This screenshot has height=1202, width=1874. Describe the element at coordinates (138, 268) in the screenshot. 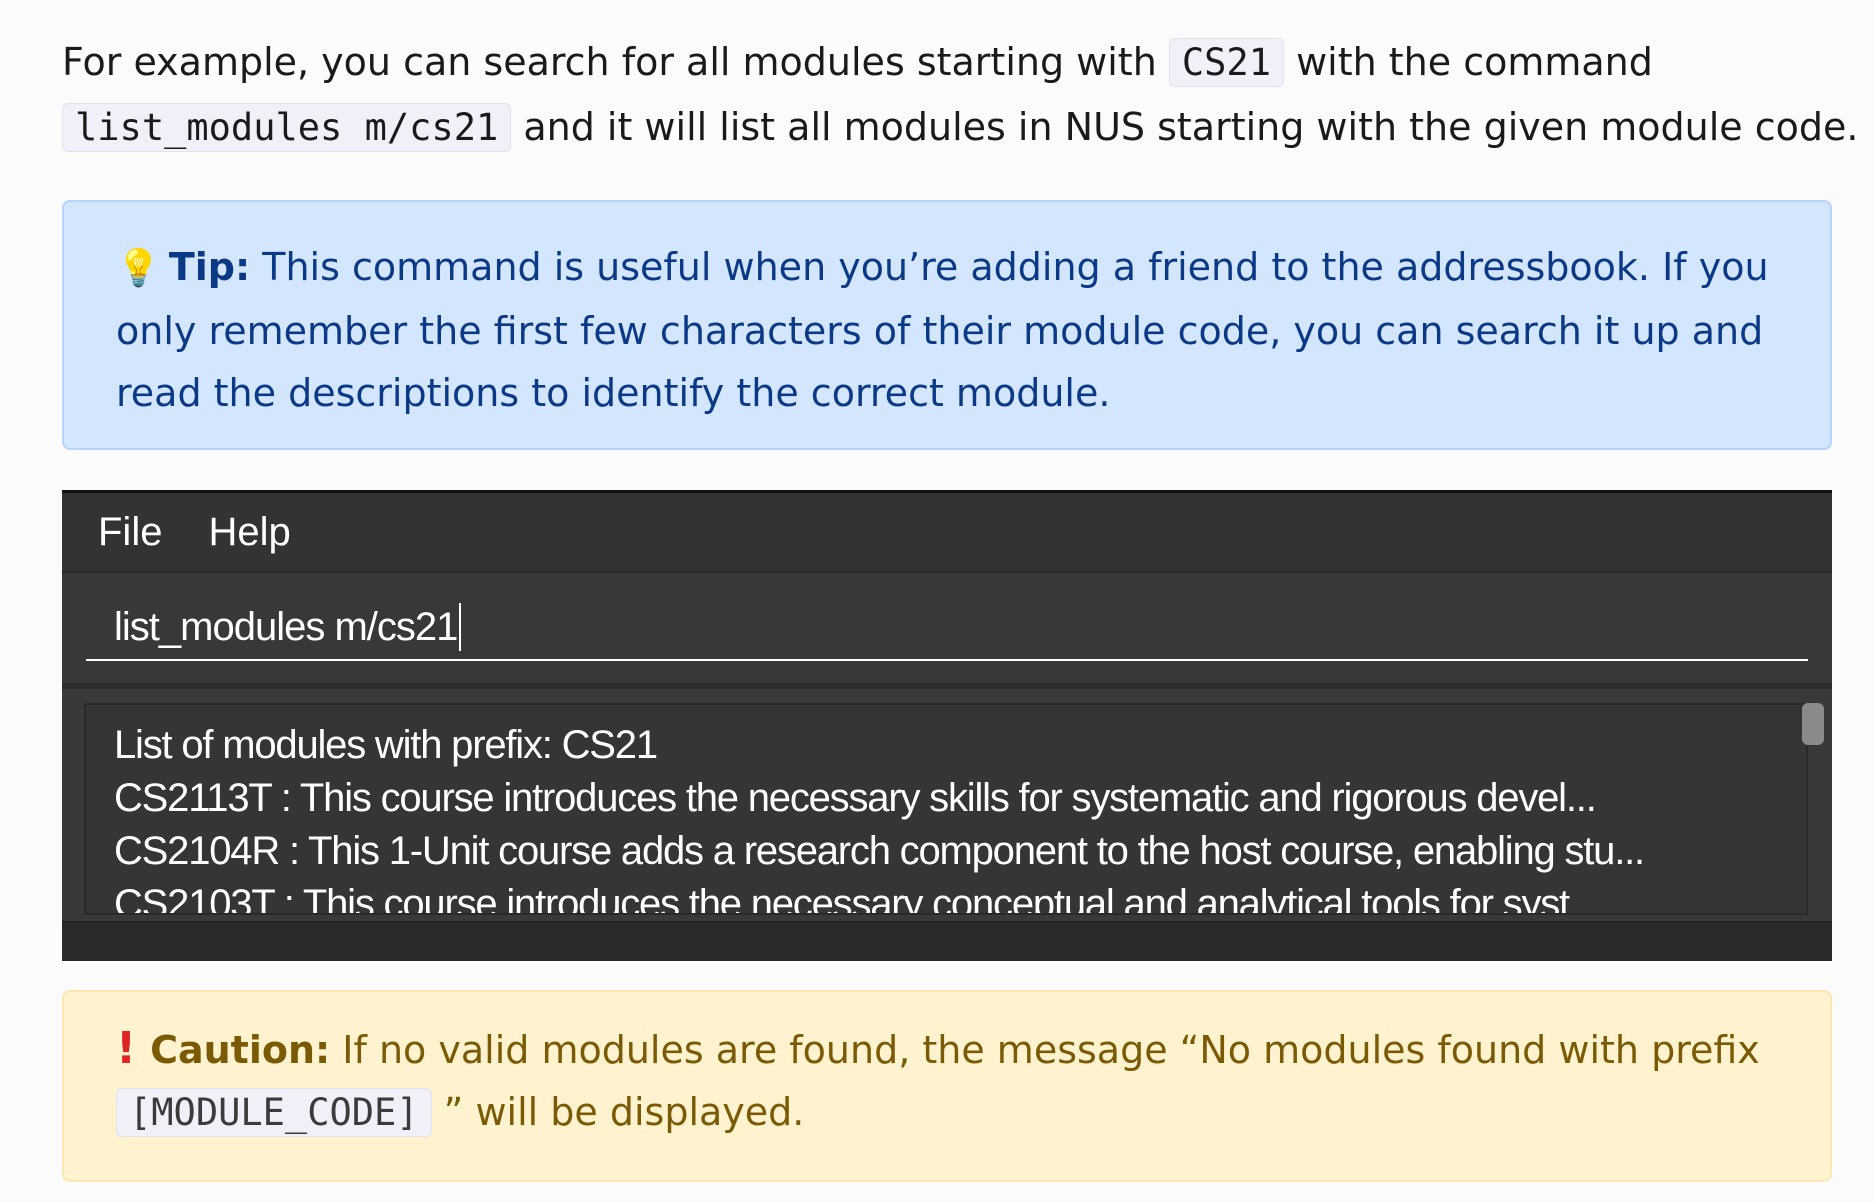

I see `lightbulb-icon: 💡` at that location.